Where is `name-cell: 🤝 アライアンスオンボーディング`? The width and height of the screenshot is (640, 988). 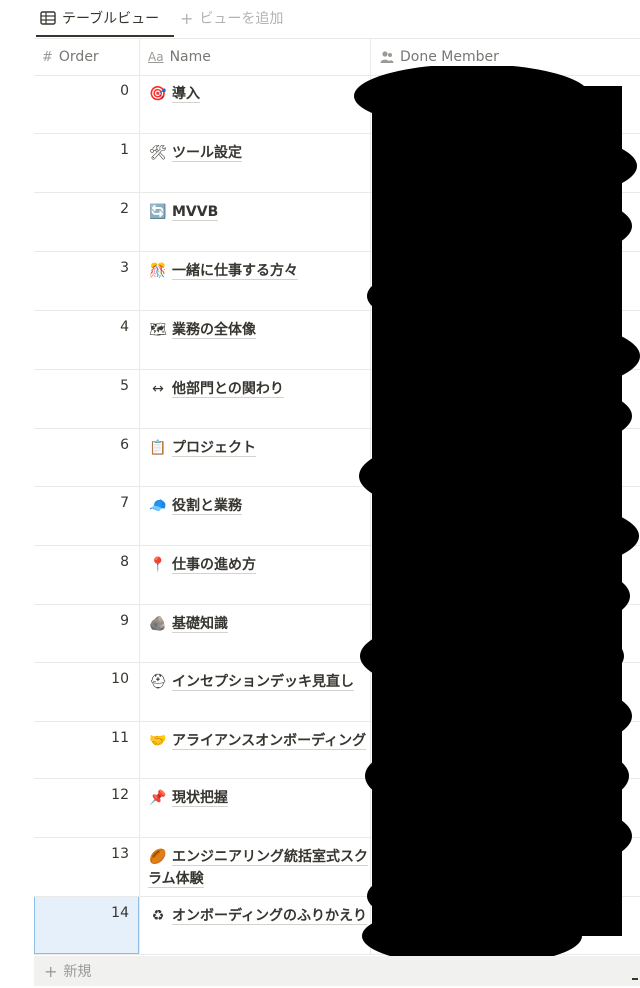
name-cell: 🤝 アライアンスオンボーディング is located at coordinates (258, 741).